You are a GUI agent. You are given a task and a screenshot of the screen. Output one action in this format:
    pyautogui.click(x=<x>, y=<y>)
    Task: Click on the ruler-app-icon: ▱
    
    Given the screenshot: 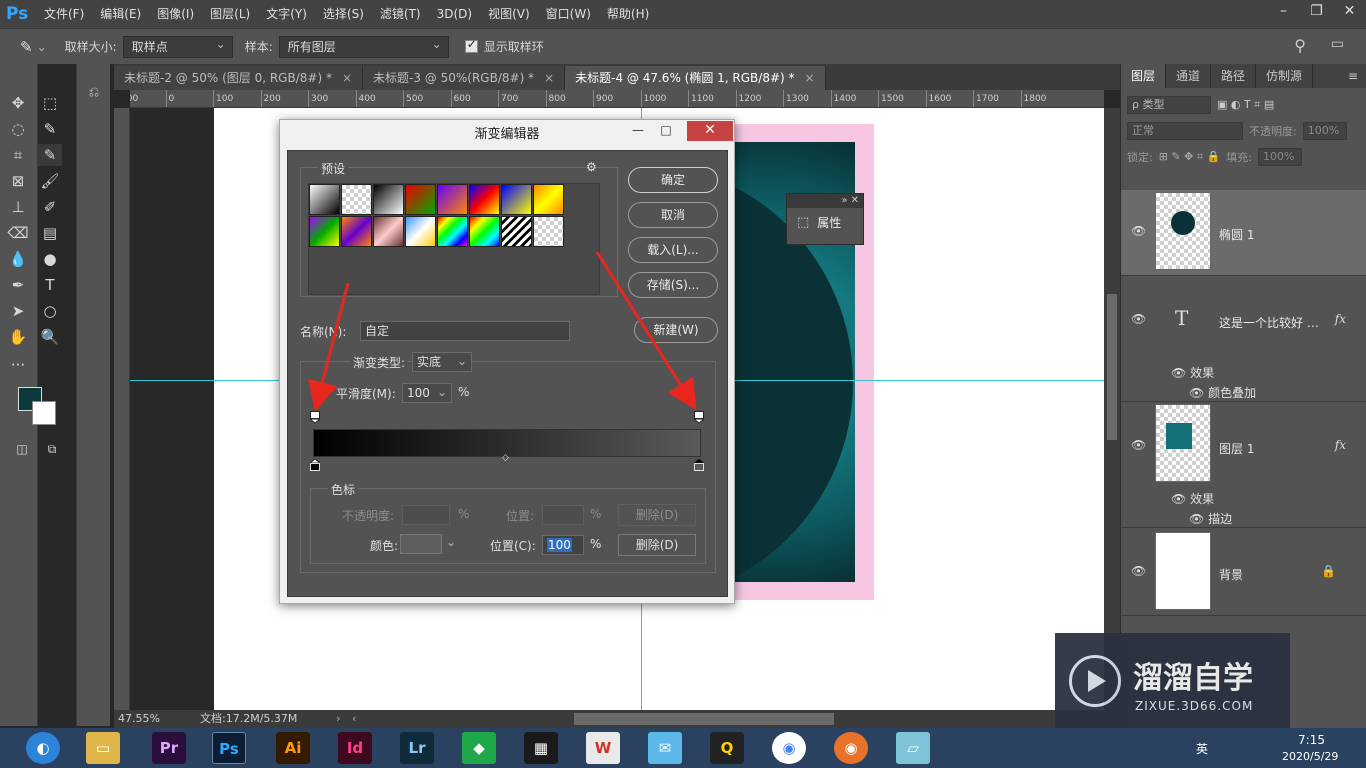 What is the action you would take?
    pyautogui.click(x=913, y=748)
    